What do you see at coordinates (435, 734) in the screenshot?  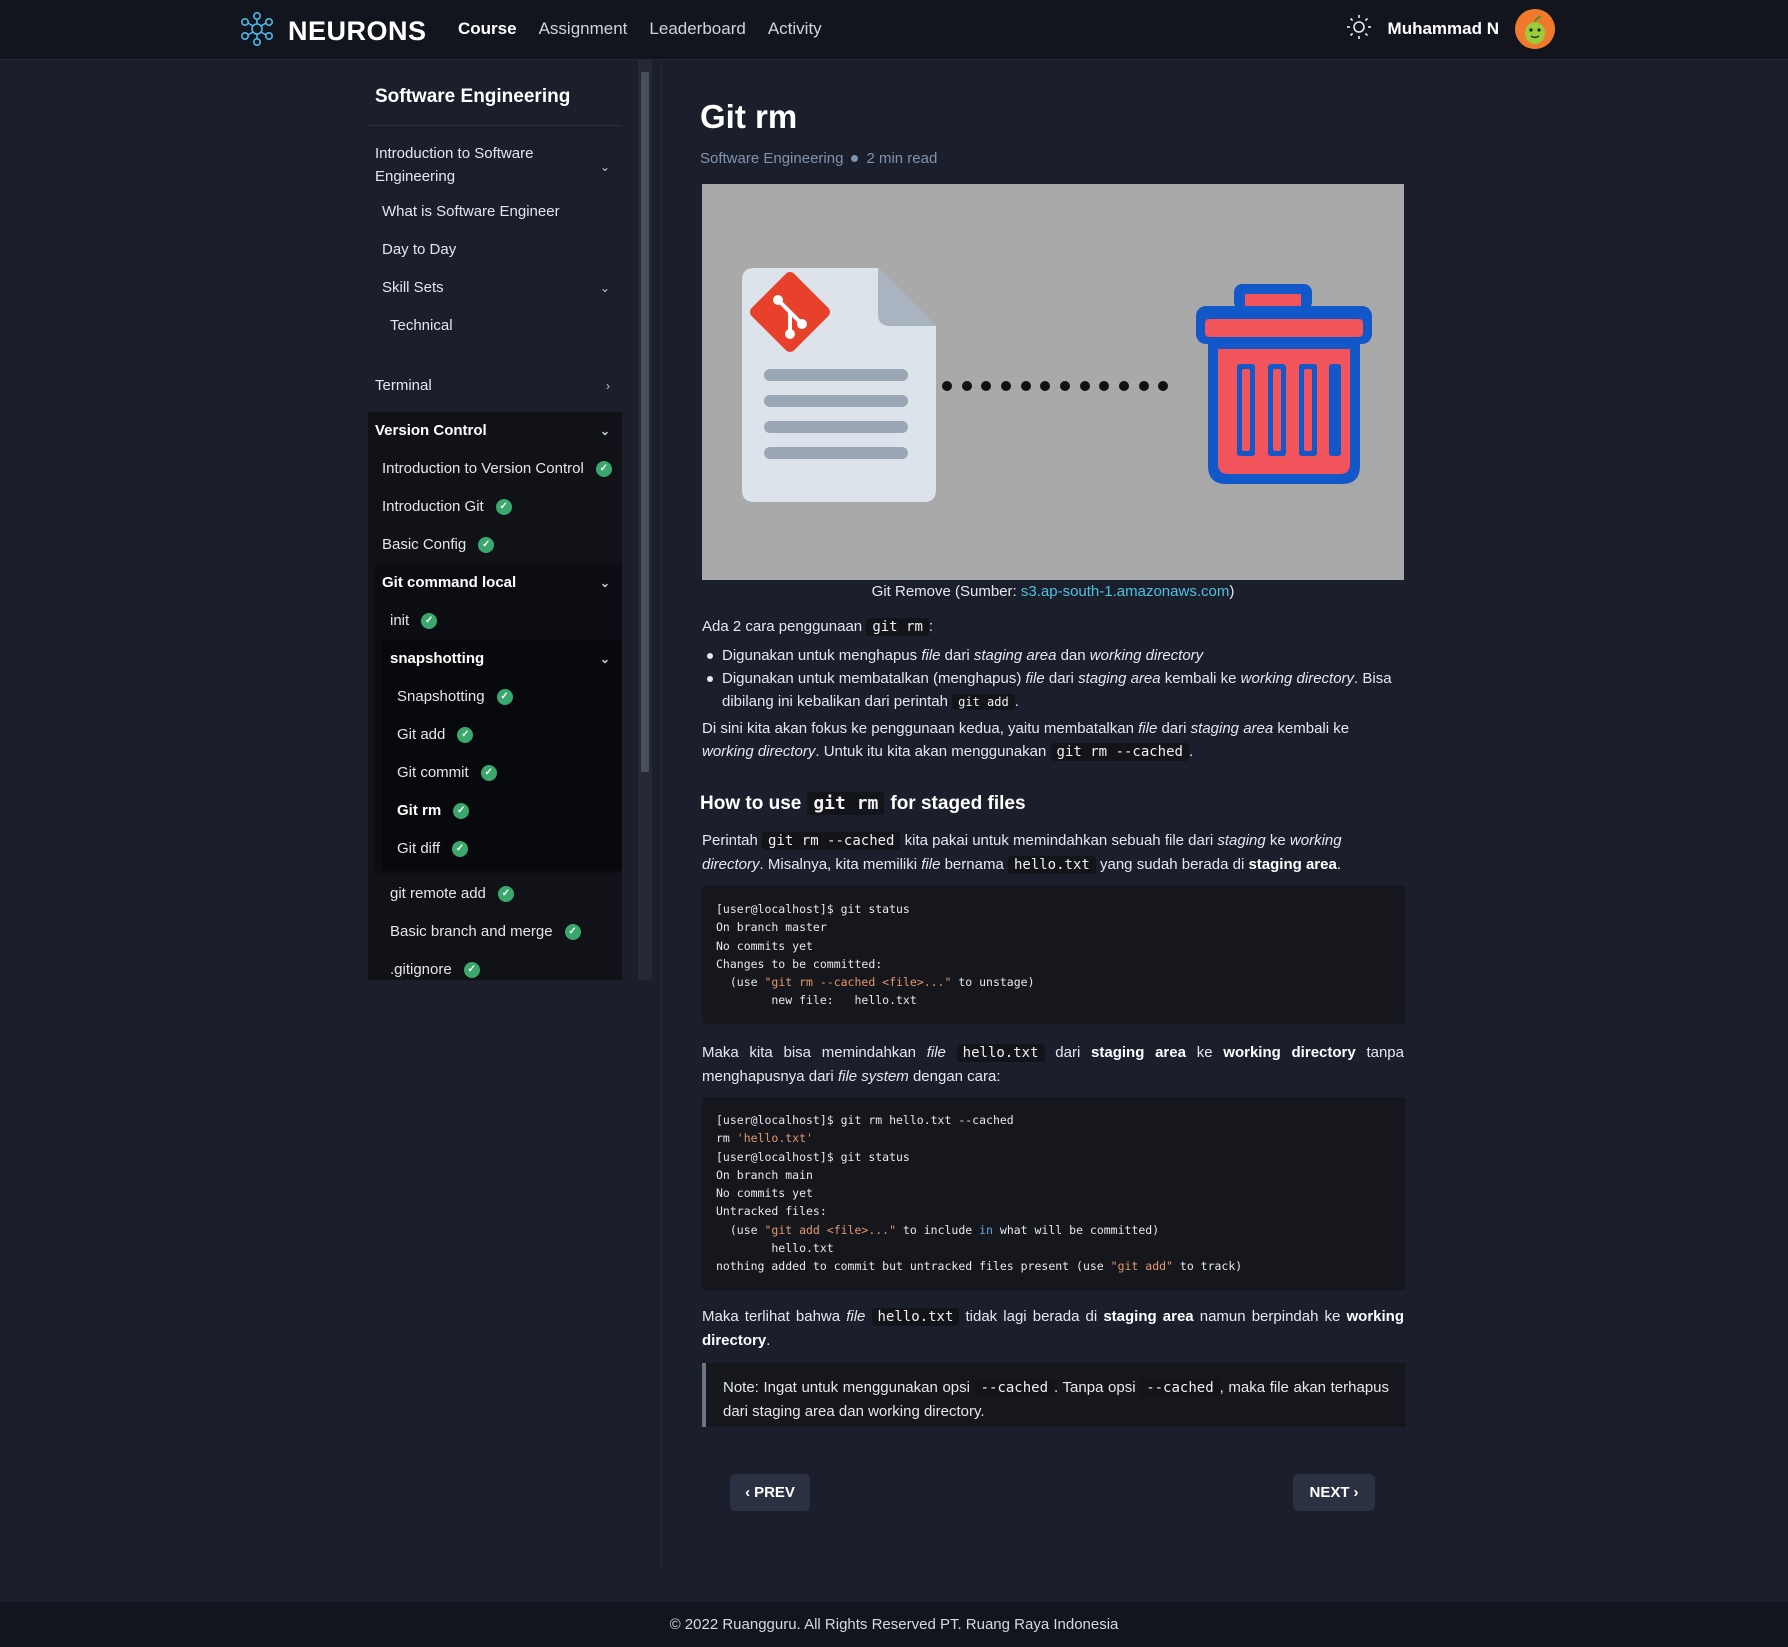 I see `sidebar-item-git-add: Git add ✓` at bounding box center [435, 734].